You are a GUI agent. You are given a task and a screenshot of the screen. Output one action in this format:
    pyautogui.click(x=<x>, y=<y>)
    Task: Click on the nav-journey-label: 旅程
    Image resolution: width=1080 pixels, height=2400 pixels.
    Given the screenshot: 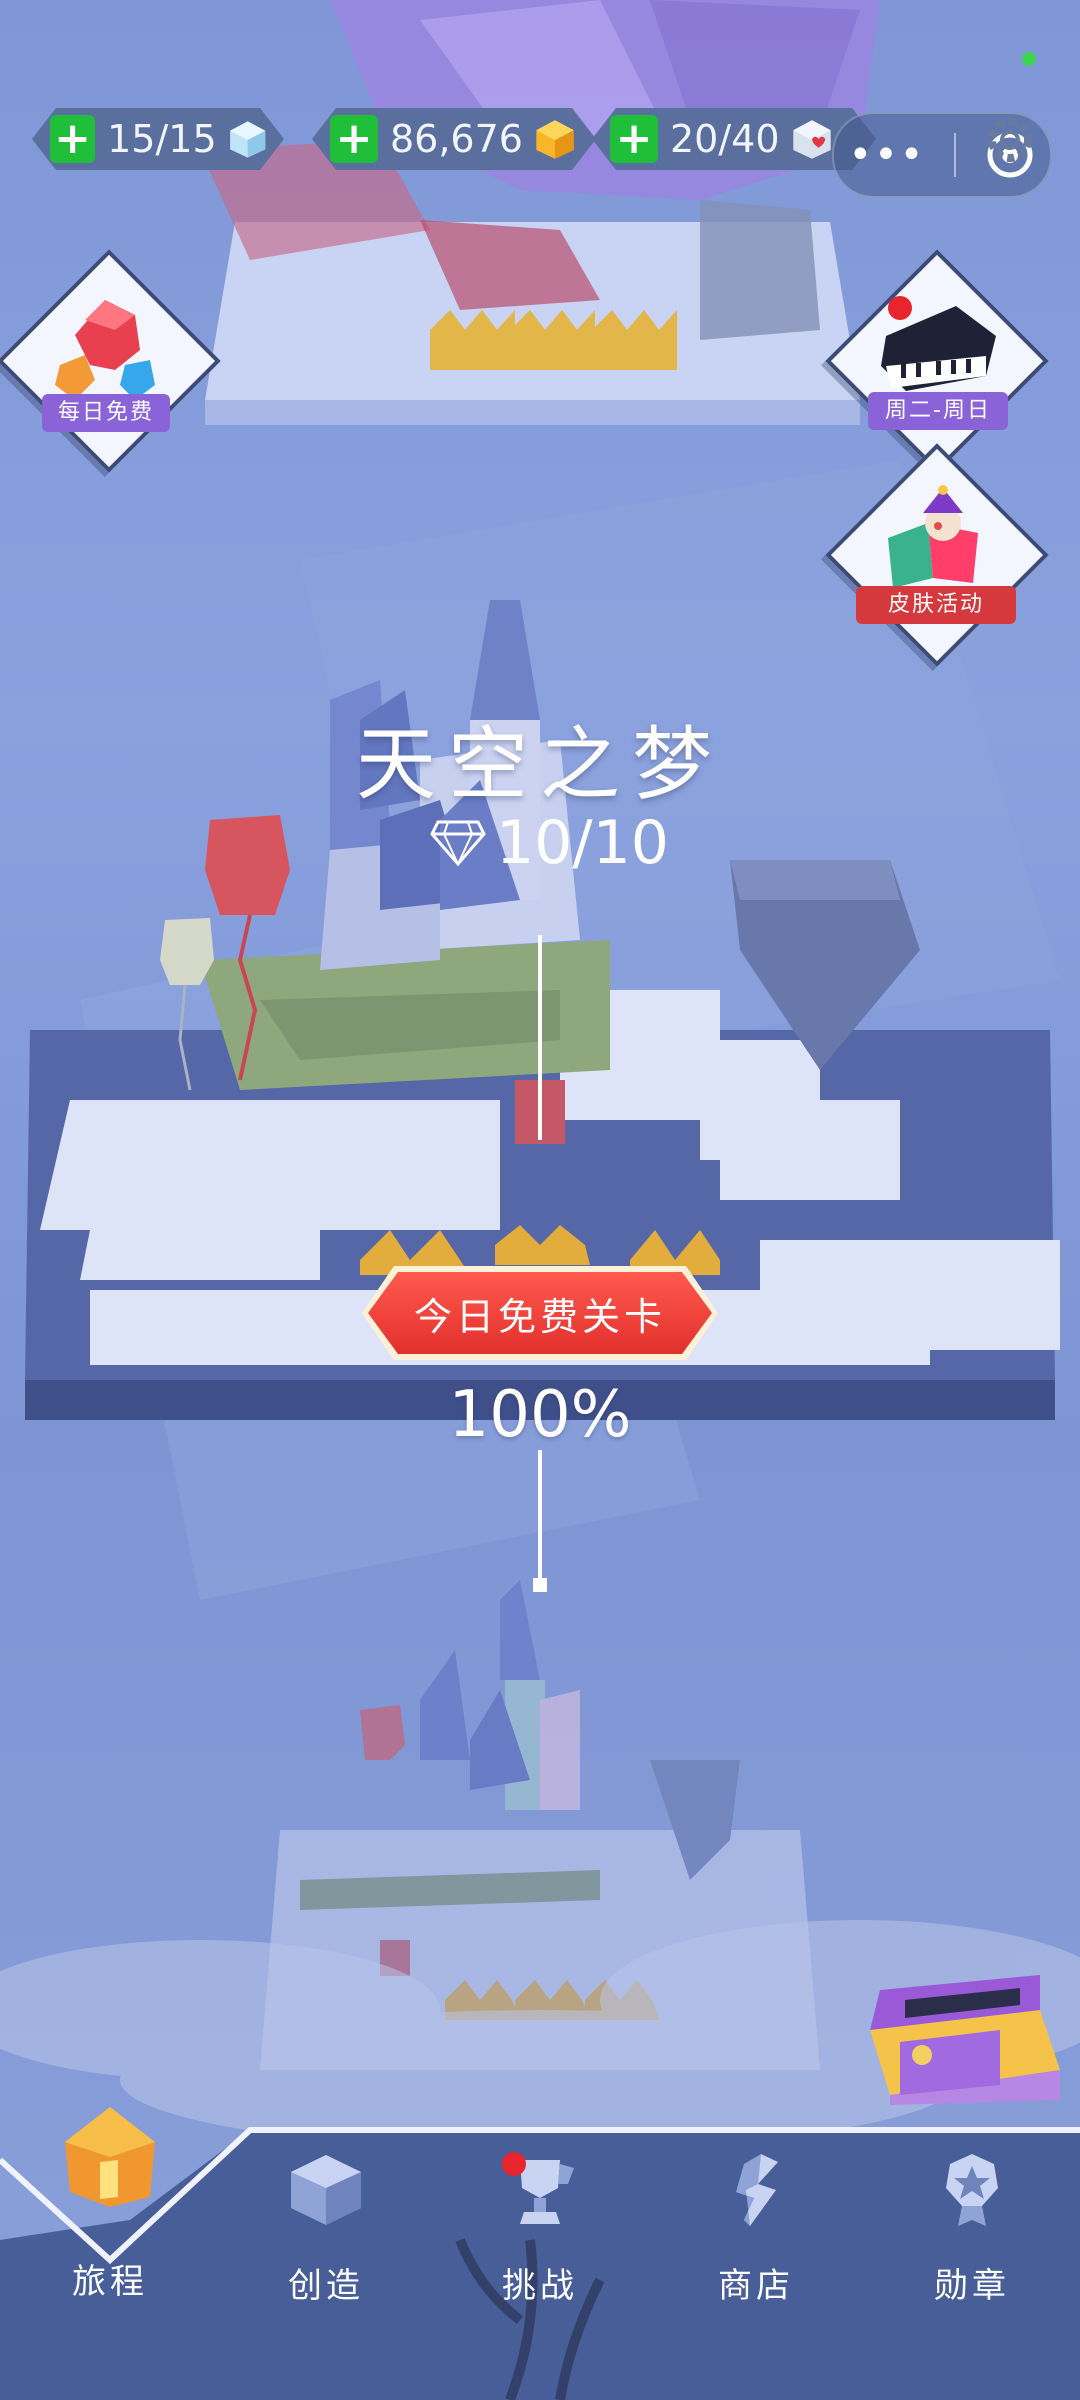 What is the action you would take?
    pyautogui.click(x=110, y=2282)
    